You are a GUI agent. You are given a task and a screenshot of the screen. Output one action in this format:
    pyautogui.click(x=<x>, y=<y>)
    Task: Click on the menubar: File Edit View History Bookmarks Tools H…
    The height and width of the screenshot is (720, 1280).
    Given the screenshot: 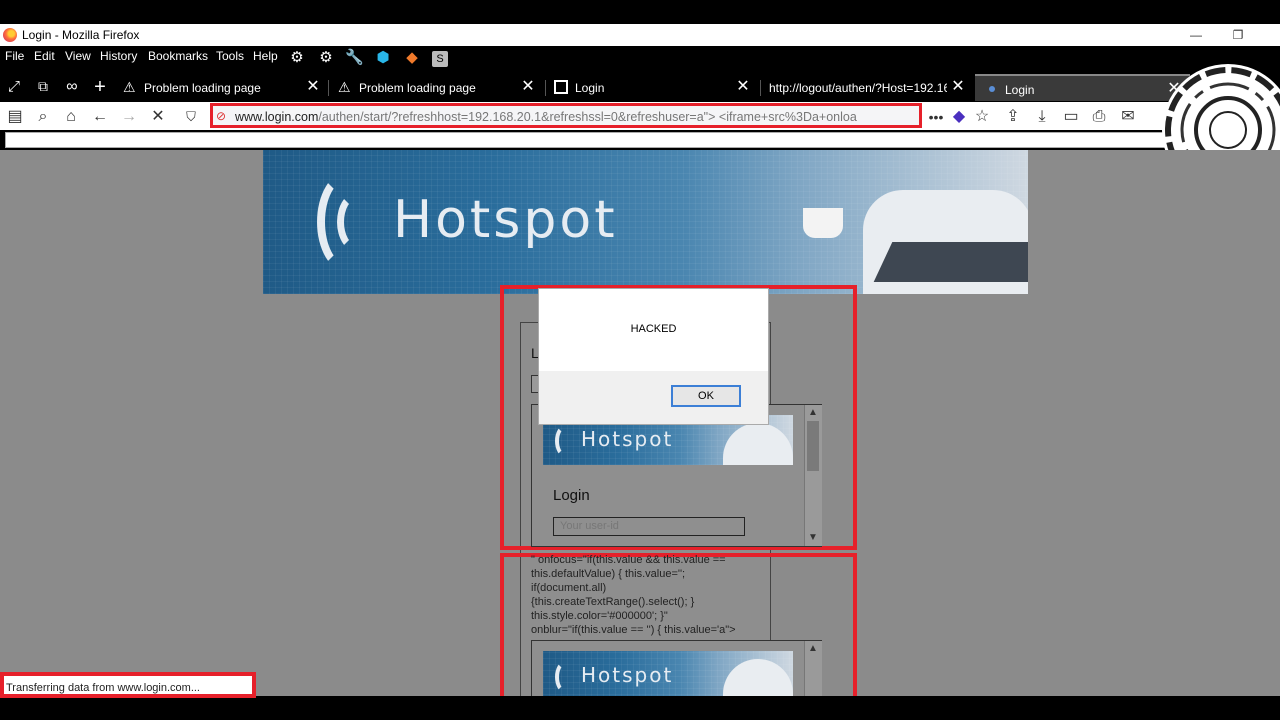 What is the action you would take?
    pyautogui.click(x=640, y=58)
    